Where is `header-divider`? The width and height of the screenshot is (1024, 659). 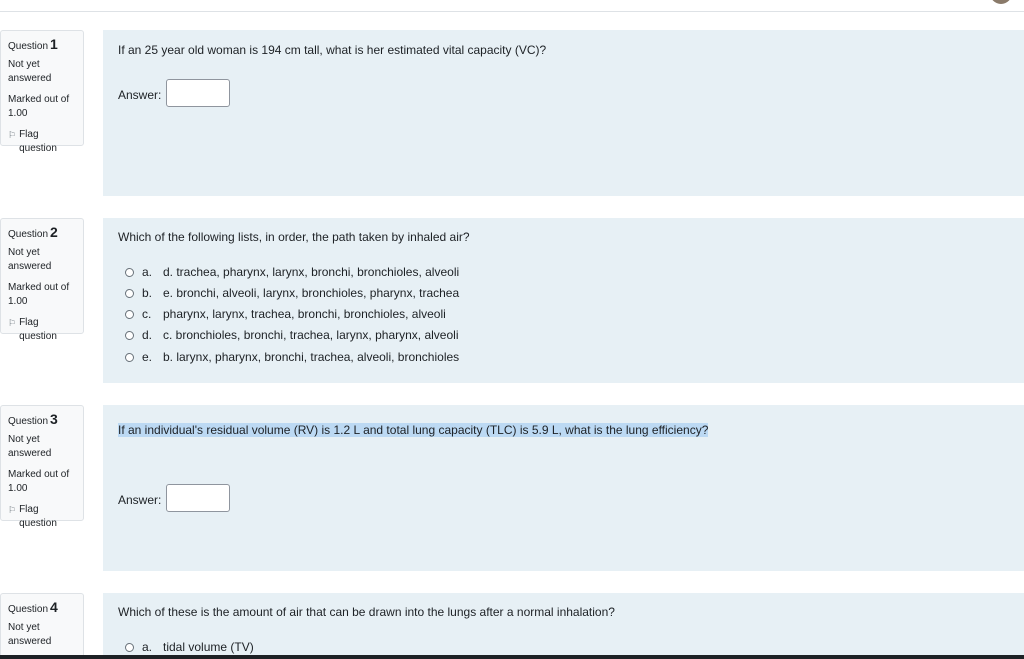
header-divider is located at coordinates (512, 11).